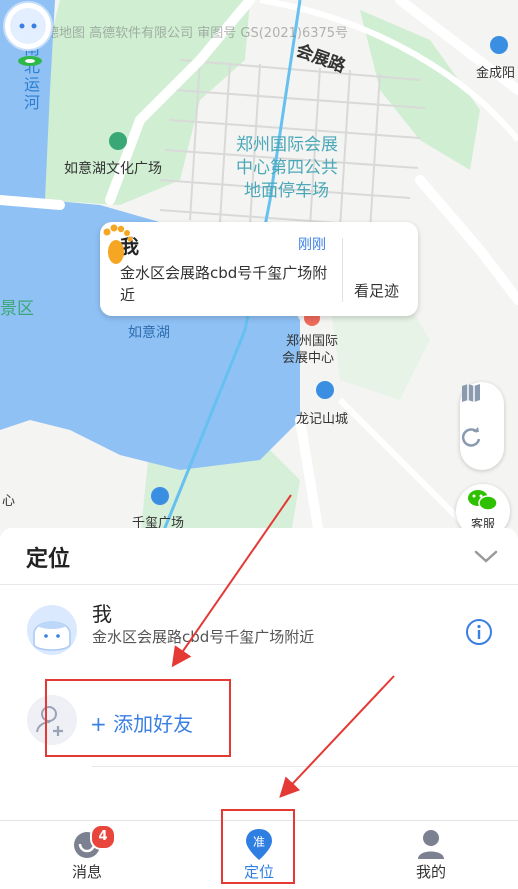  I want to click on user-location-pin, so click(28, 35).